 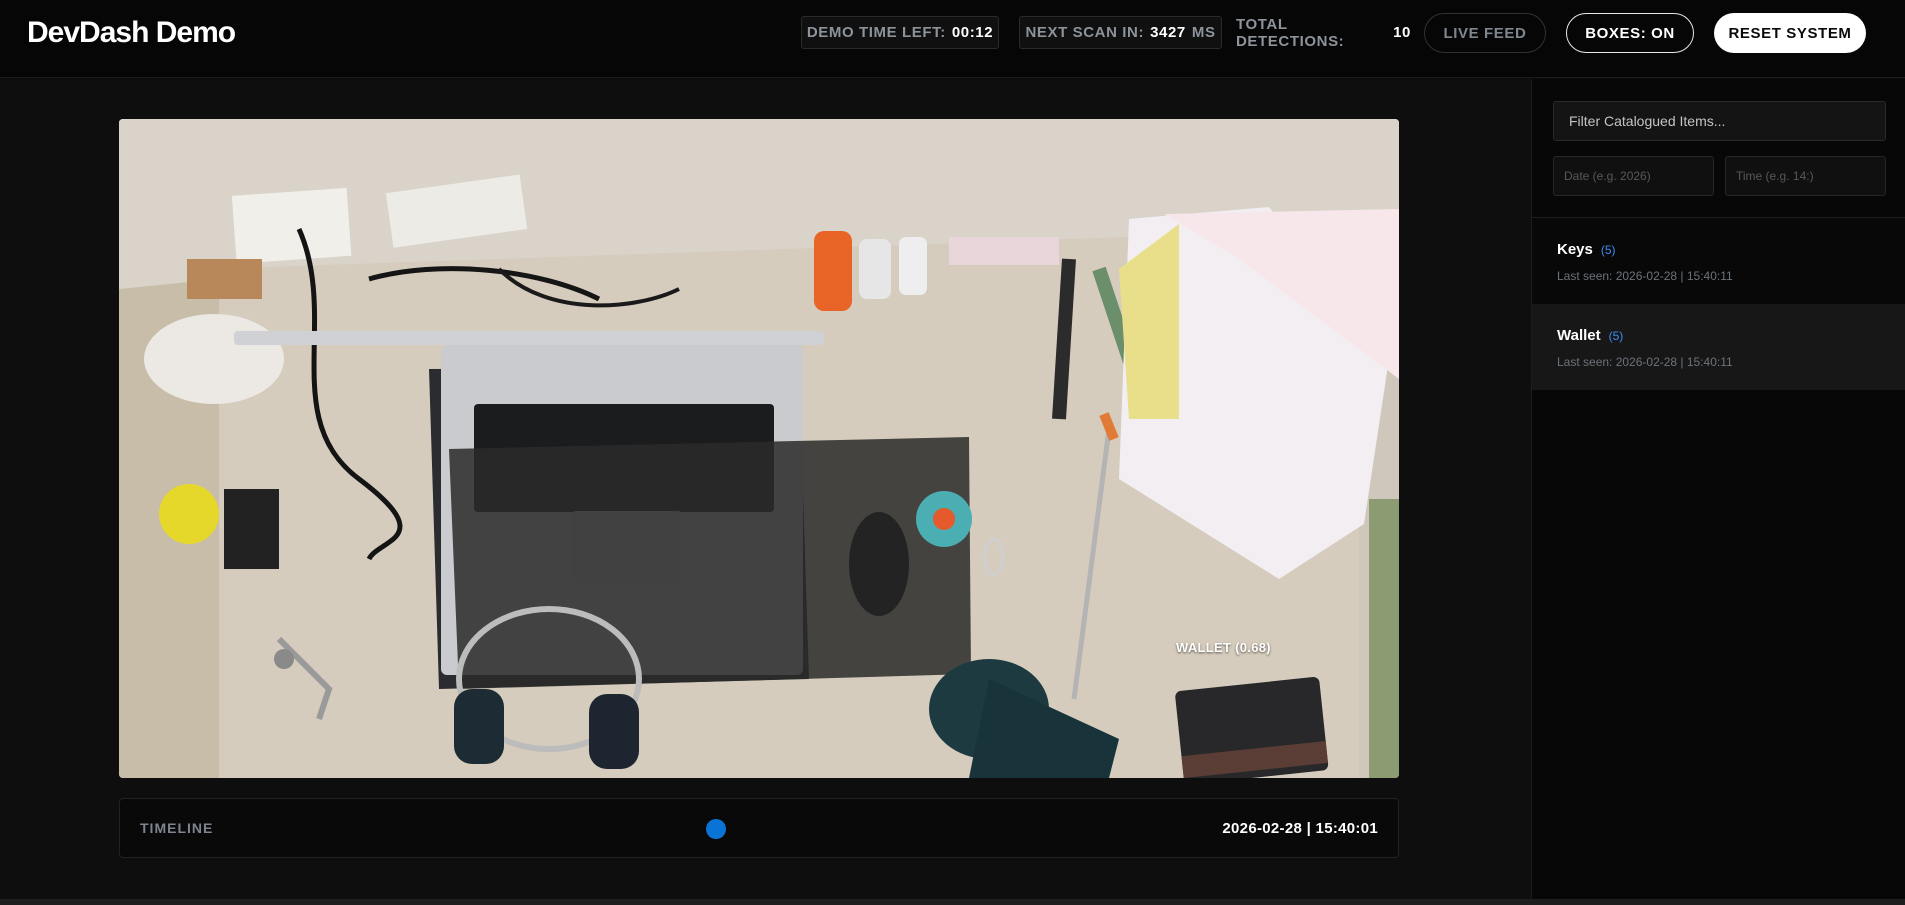 What do you see at coordinates (1300, 828) in the screenshot?
I see `timeline-timestamp: 2026-02-28 | 15:40:01` at bounding box center [1300, 828].